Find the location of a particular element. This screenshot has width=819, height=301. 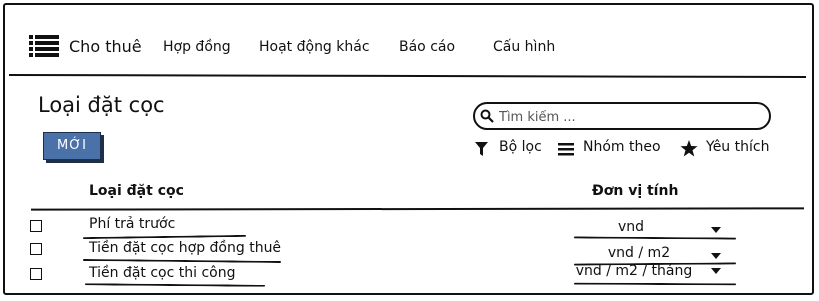

nav-item-other-activities: Hoạt động khác is located at coordinates (314, 47).